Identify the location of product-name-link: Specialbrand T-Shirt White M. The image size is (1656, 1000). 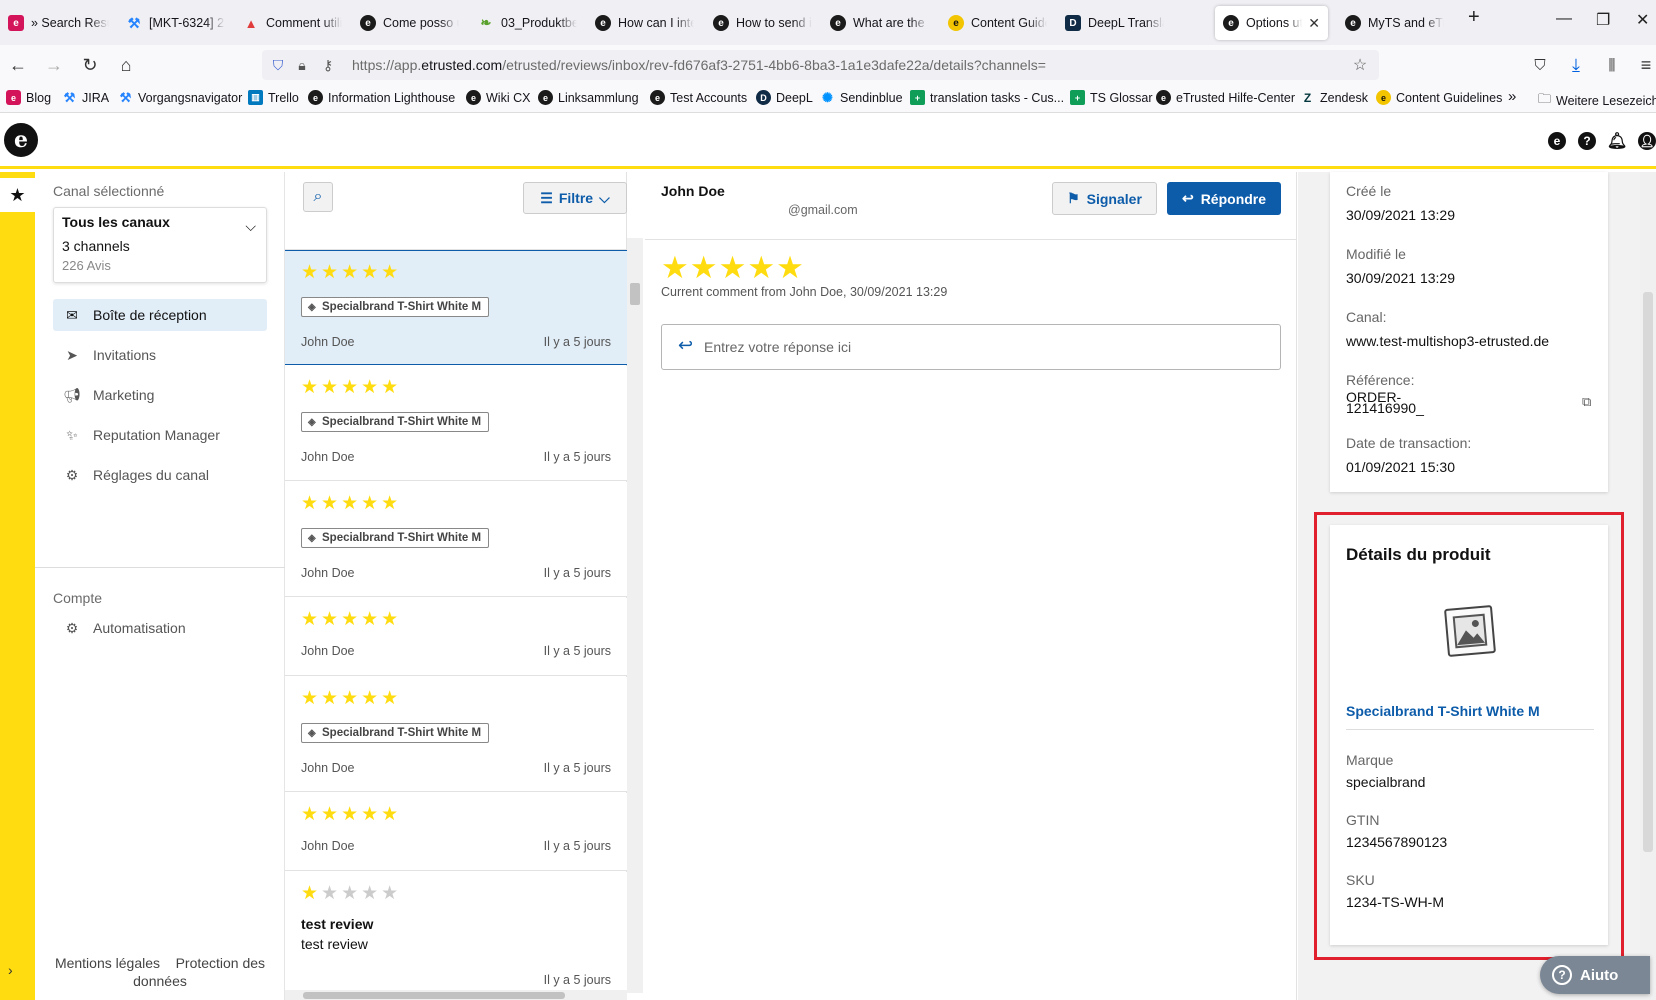
(1443, 711).